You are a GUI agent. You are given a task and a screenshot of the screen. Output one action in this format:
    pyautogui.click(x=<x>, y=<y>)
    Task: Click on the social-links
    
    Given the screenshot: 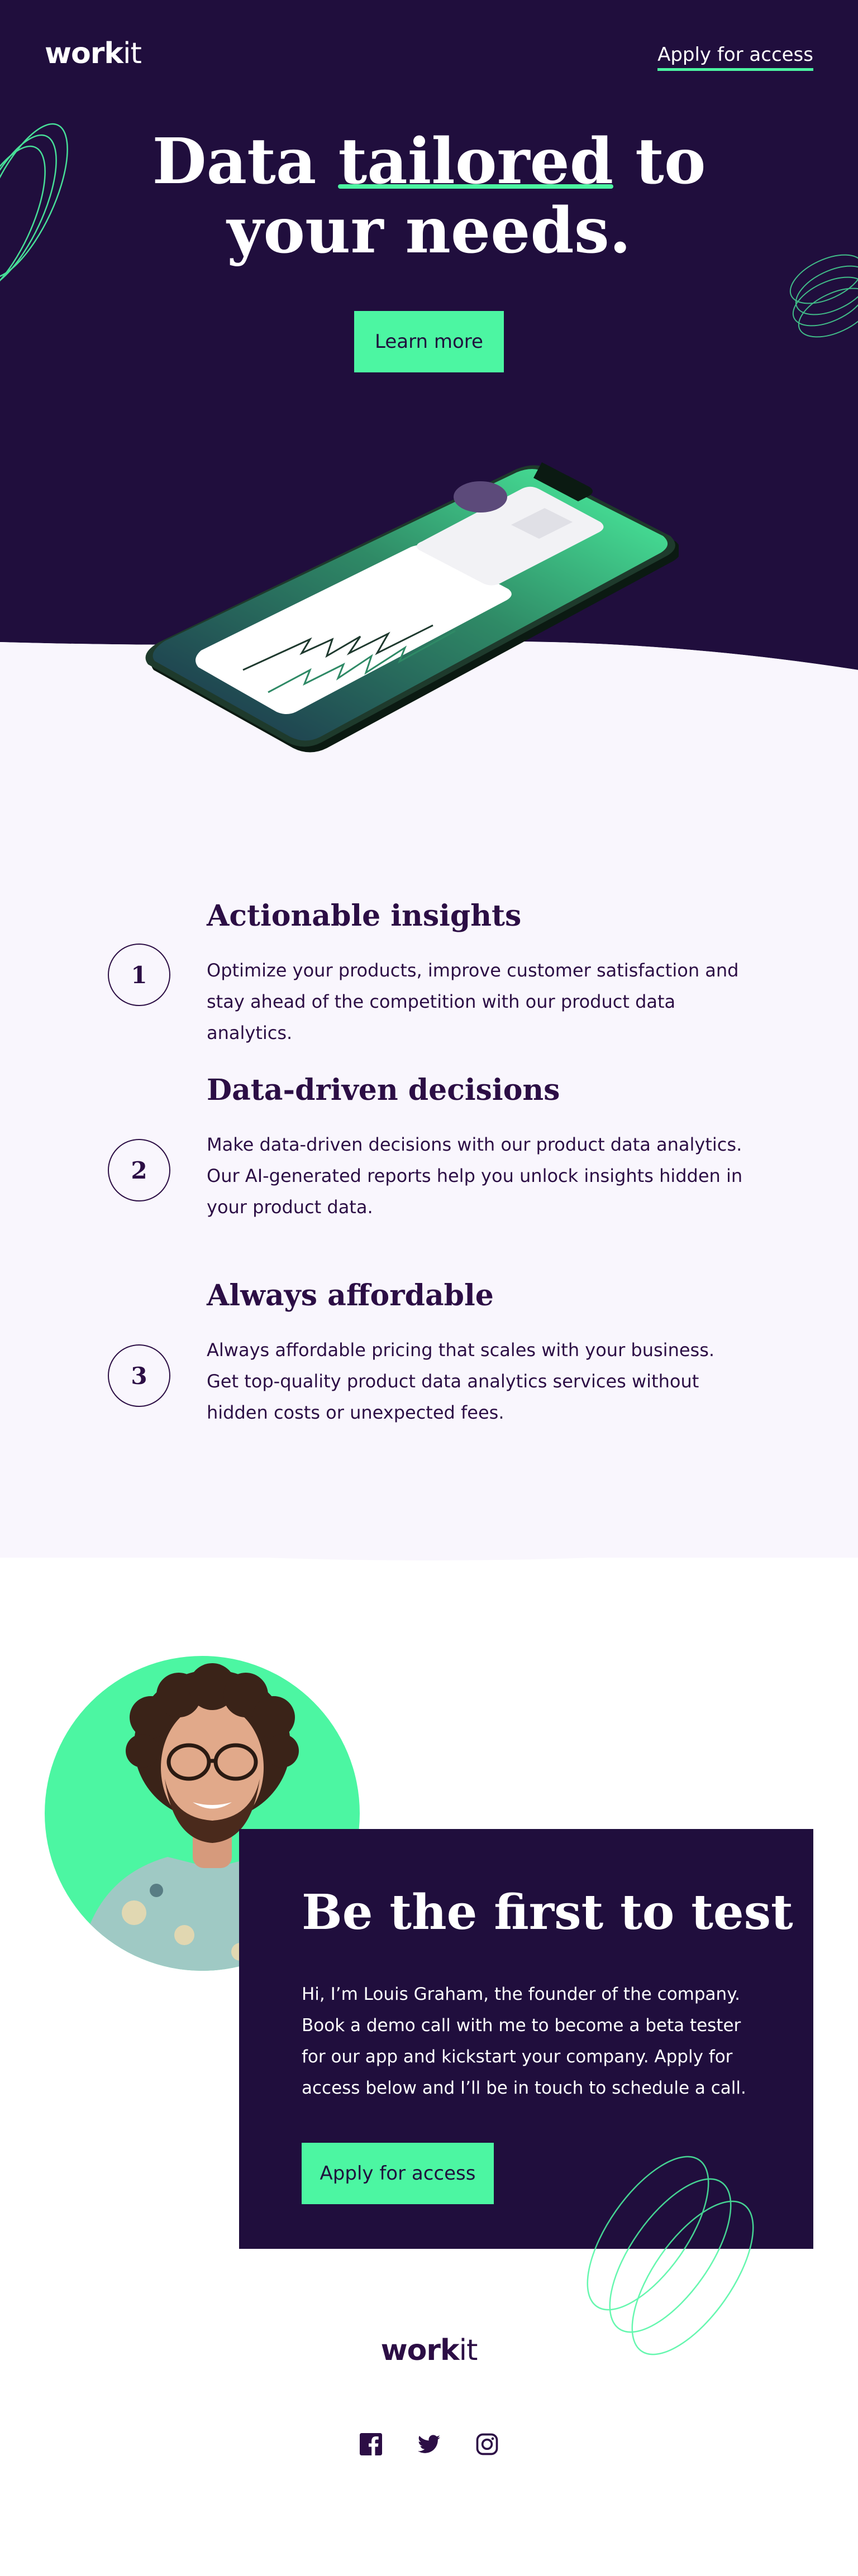 What is the action you would take?
    pyautogui.click(x=429, y=2444)
    